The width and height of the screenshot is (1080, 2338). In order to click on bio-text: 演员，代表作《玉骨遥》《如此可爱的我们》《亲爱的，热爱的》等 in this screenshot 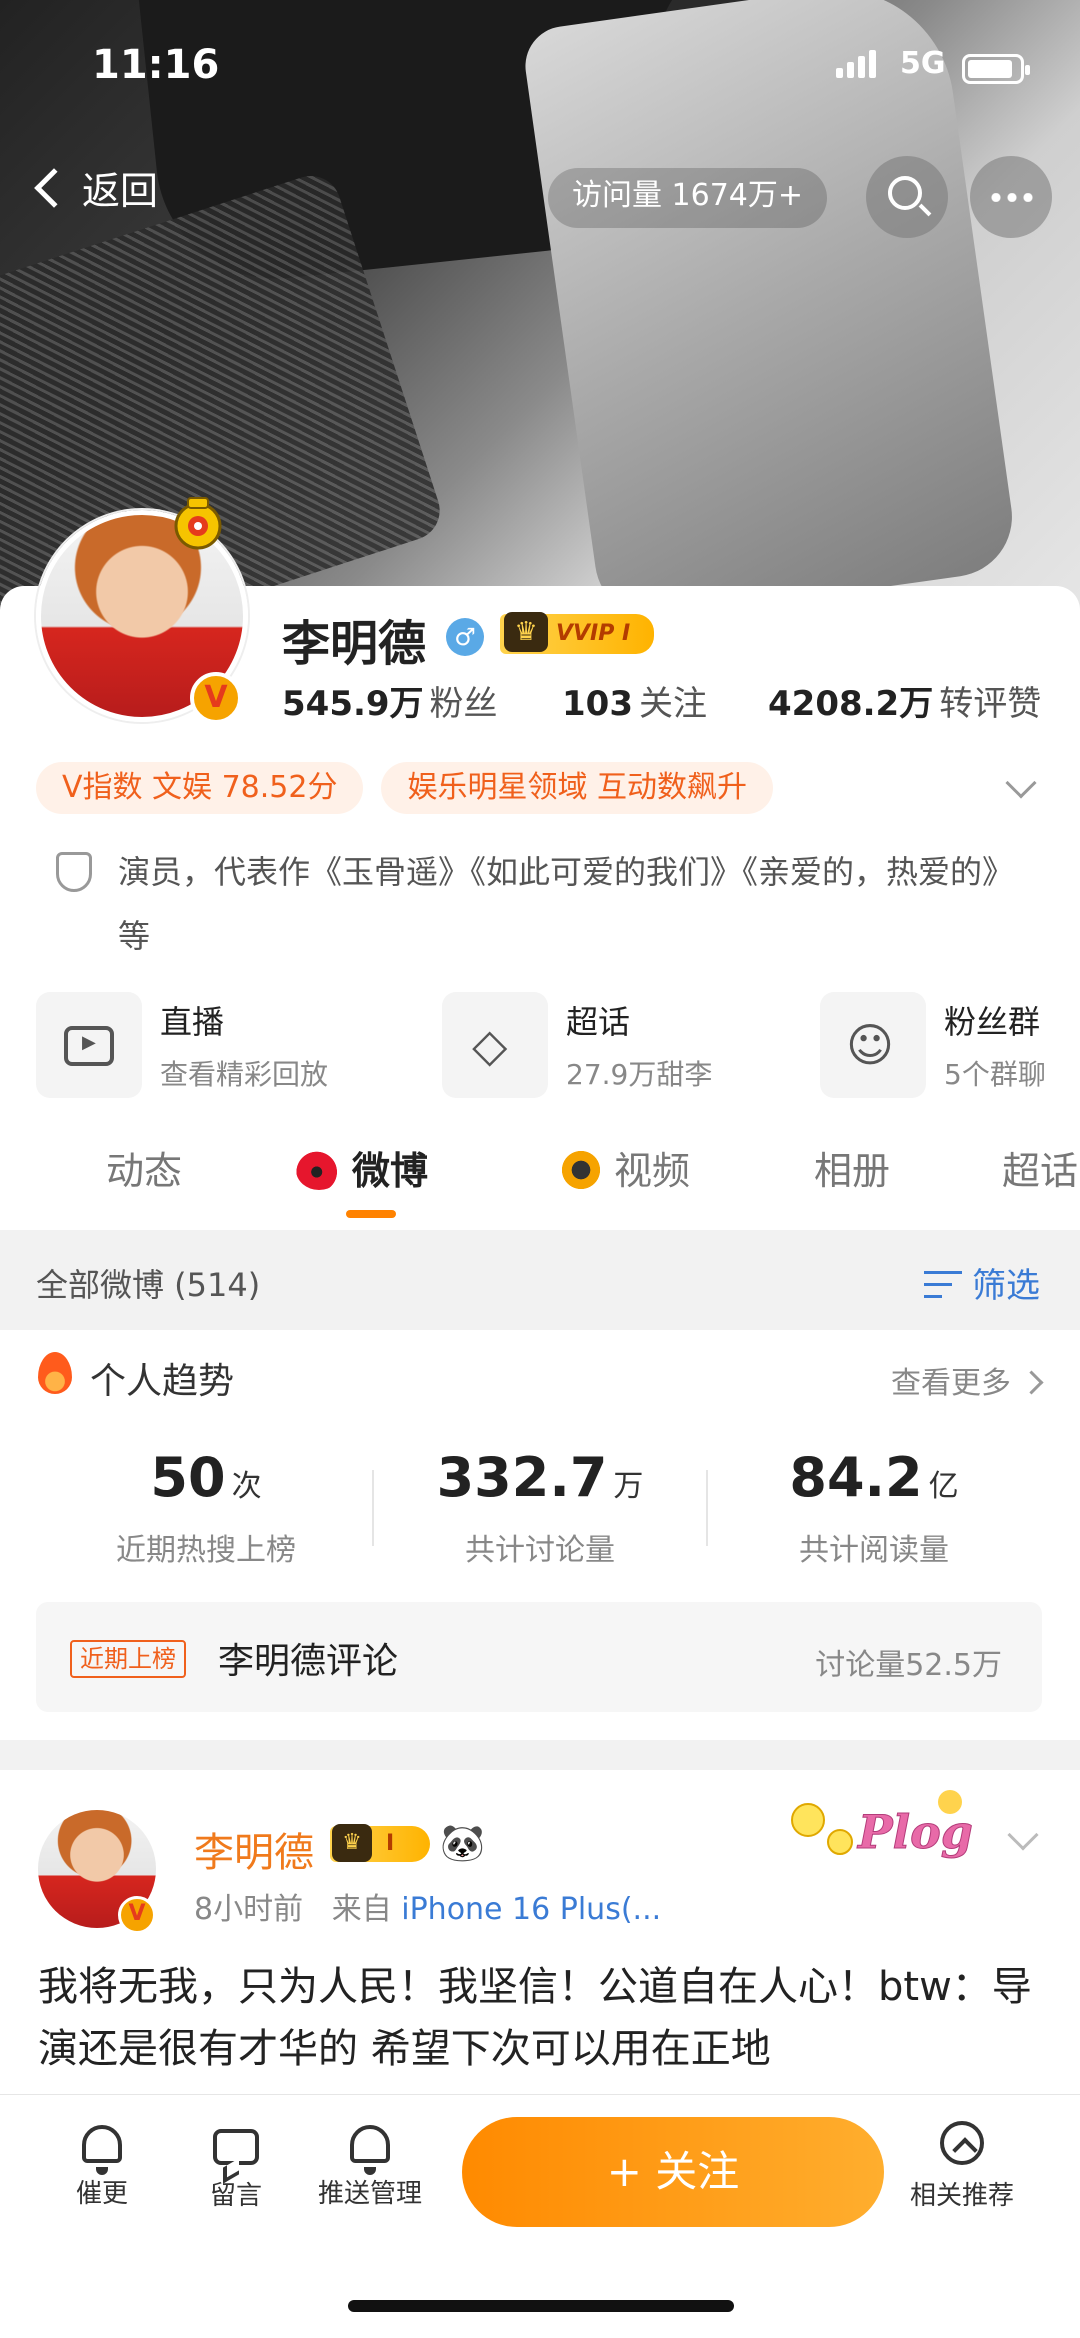, I will do `click(566, 904)`.